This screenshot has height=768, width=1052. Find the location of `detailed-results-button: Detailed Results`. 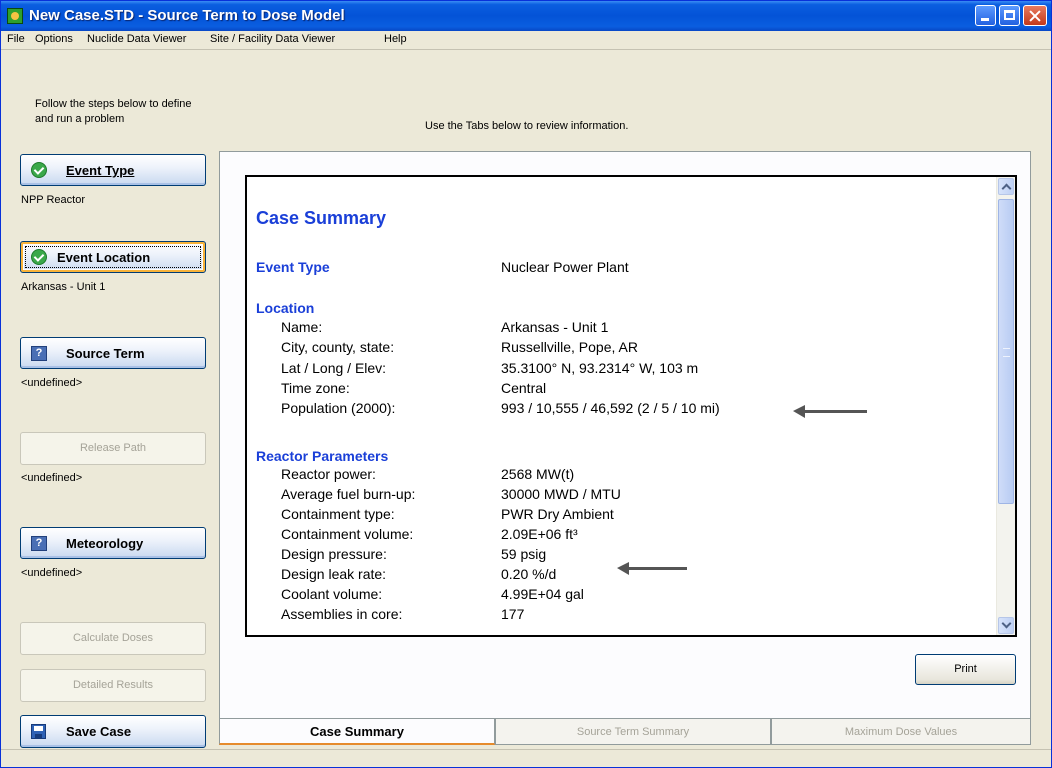

detailed-results-button: Detailed Results is located at coordinates (113, 685).